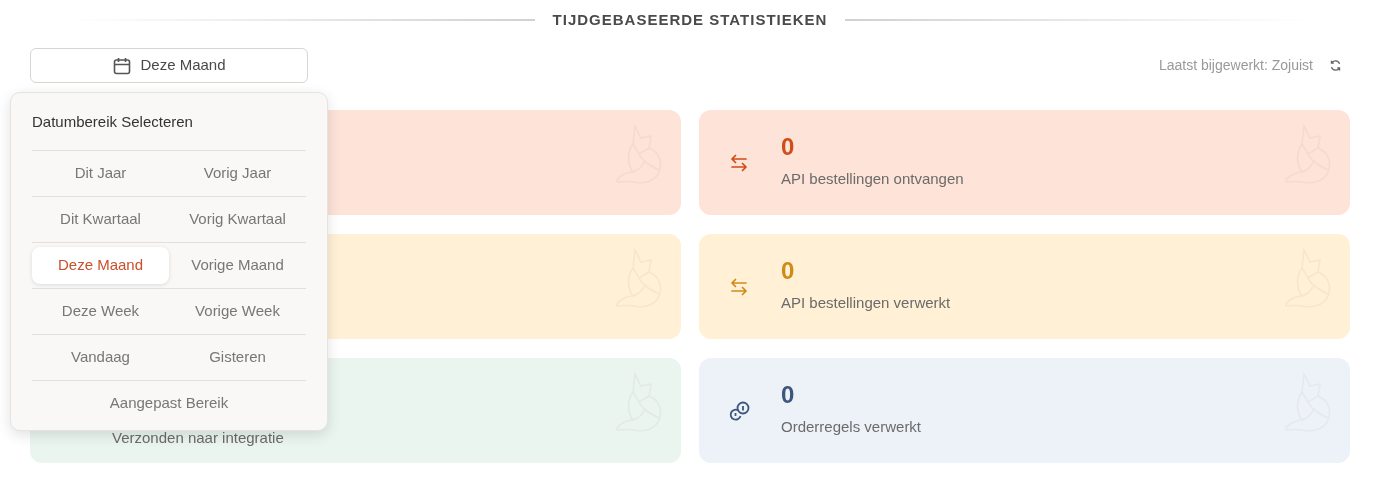  What do you see at coordinates (851, 427) in the screenshot?
I see `stat-label: Orderregels verwerkt` at bounding box center [851, 427].